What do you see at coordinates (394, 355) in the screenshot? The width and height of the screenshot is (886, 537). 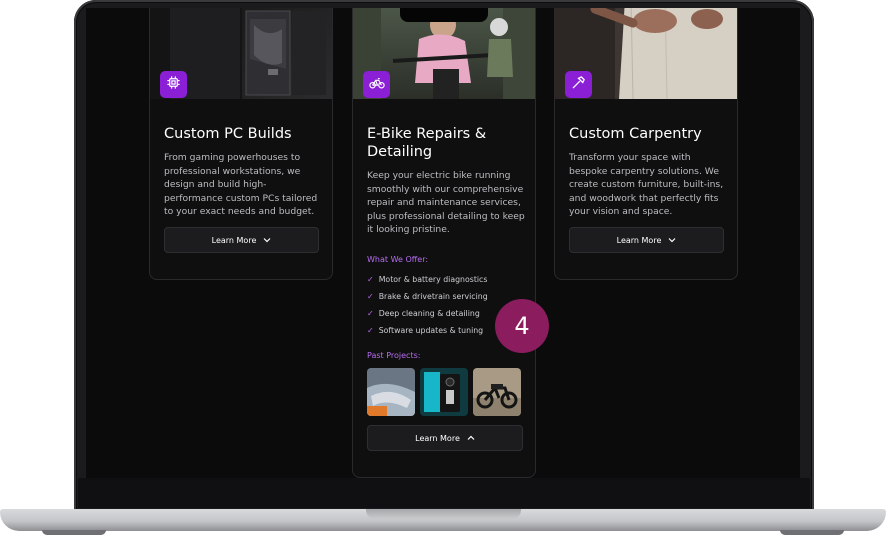 I see `projects-heading: Past Projects:` at bounding box center [394, 355].